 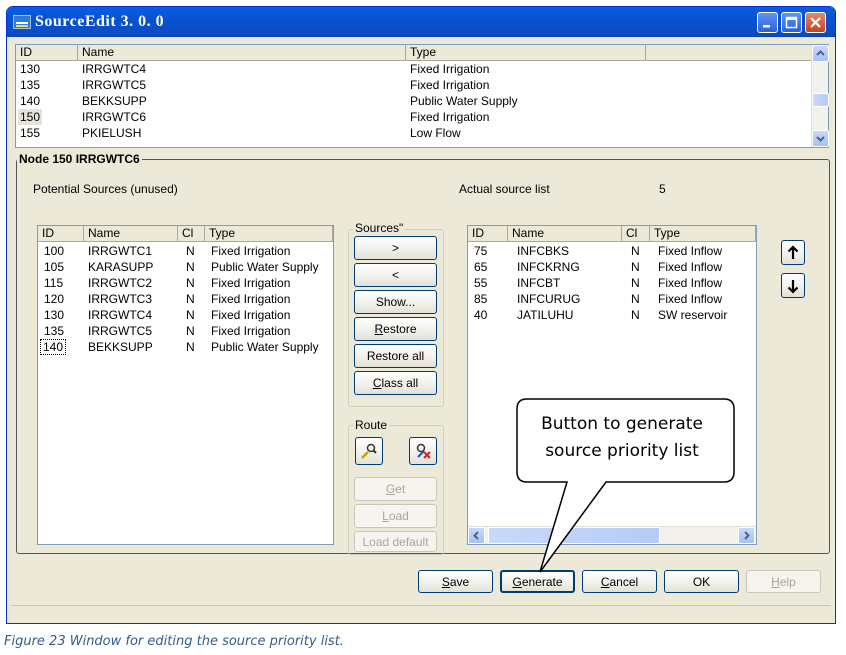 I want to click on callout-text: Button to generate source priority list, so click(x=622, y=432).